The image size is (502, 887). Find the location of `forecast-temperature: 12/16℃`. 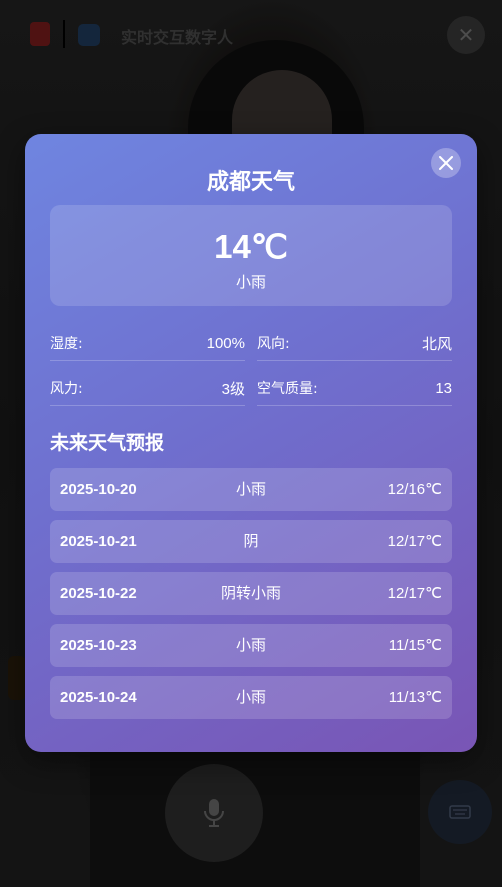

forecast-temperature: 12/16℃ is located at coordinates (414, 489).